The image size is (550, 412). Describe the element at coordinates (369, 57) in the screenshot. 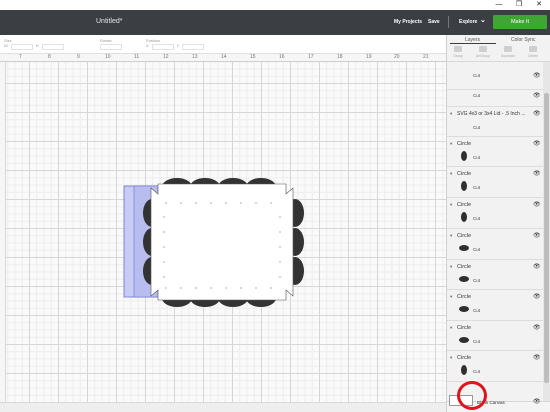

I see `ruler-tick: 19` at that location.